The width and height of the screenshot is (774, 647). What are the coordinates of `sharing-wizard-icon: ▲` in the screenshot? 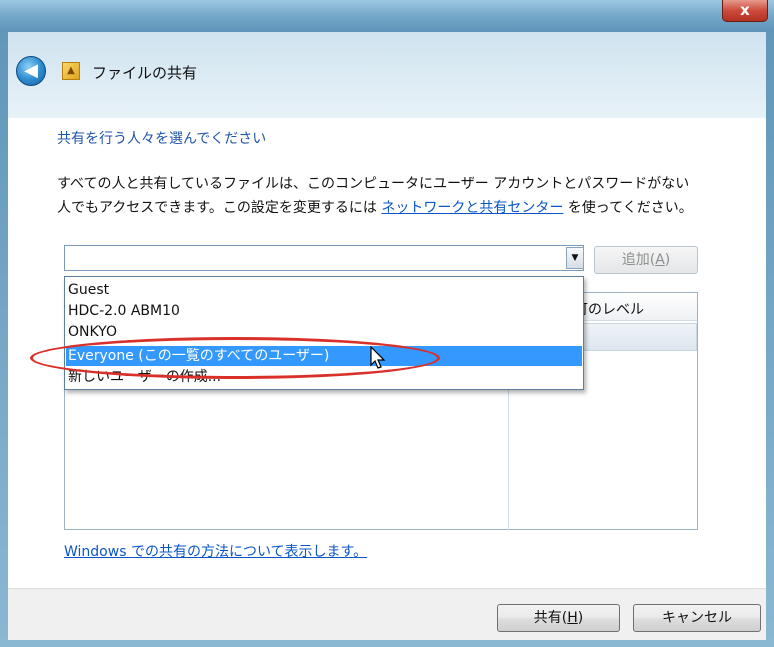 It's located at (71, 71).